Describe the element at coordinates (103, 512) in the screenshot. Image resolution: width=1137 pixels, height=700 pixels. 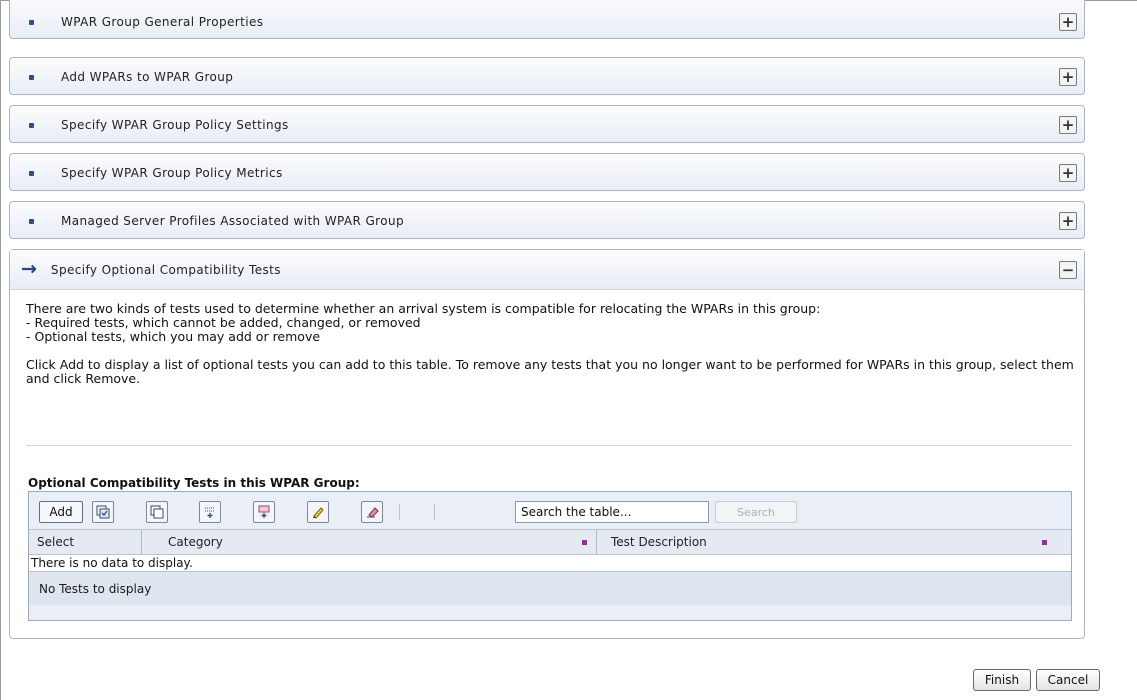
I see `select-all-icon` at that location.